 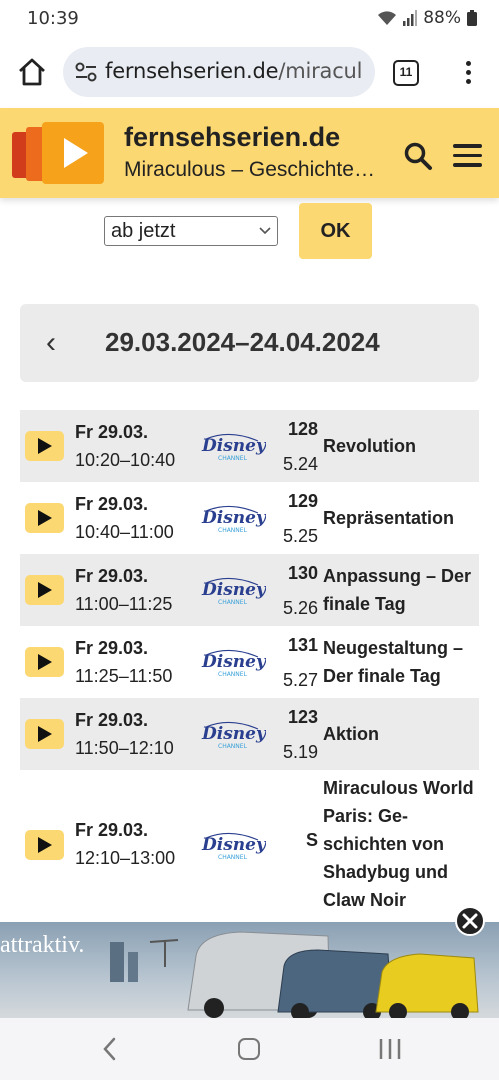 I want to click on status-bar: 10:39 88%, so click(x=249, y=19).